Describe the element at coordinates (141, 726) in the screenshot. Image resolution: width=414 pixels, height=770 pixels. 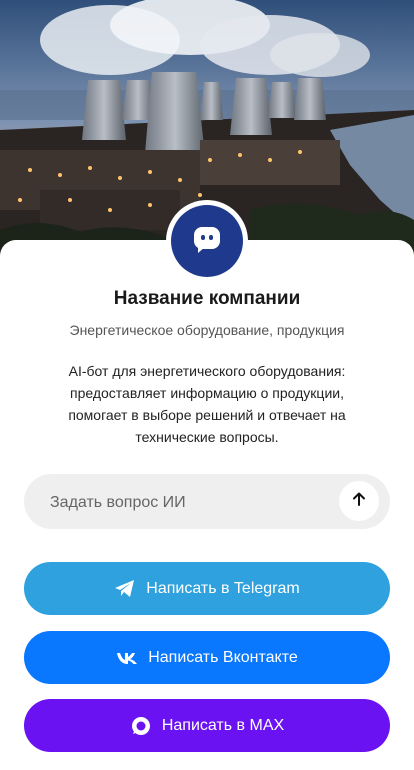
I see `max-icon` at that location.